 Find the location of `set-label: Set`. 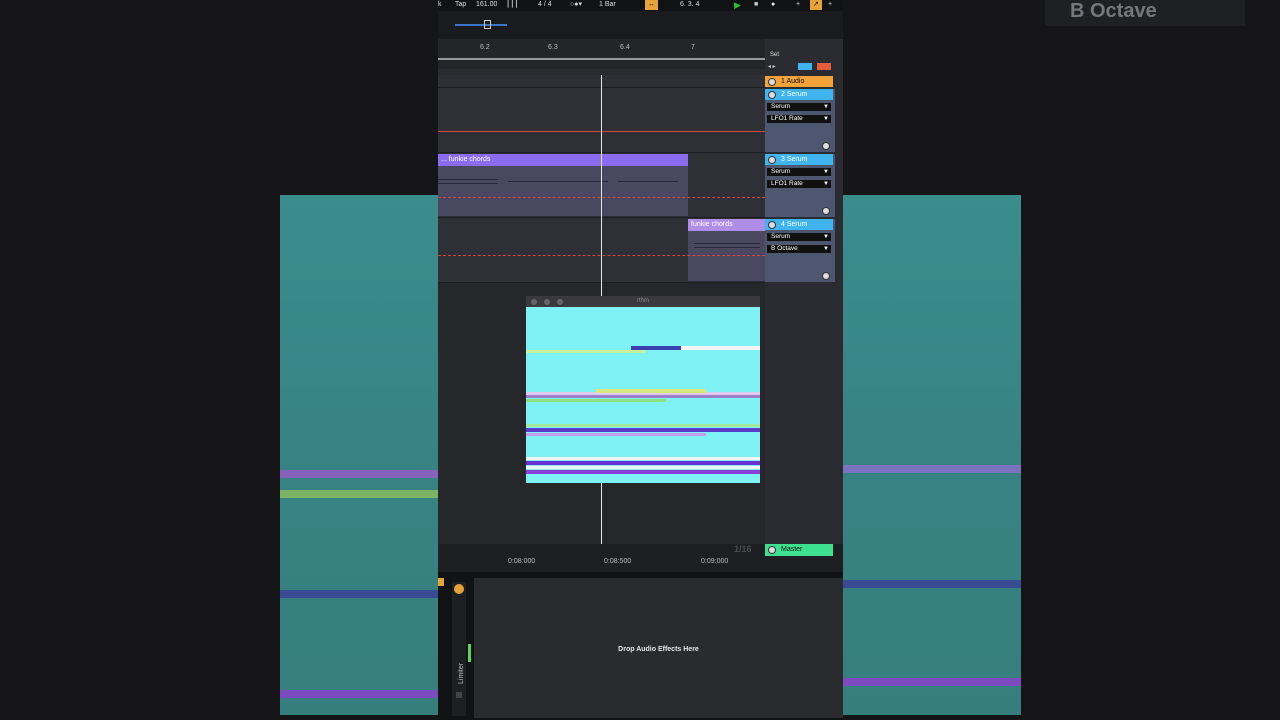

set-label: Set is located at coordinates (775, 55).